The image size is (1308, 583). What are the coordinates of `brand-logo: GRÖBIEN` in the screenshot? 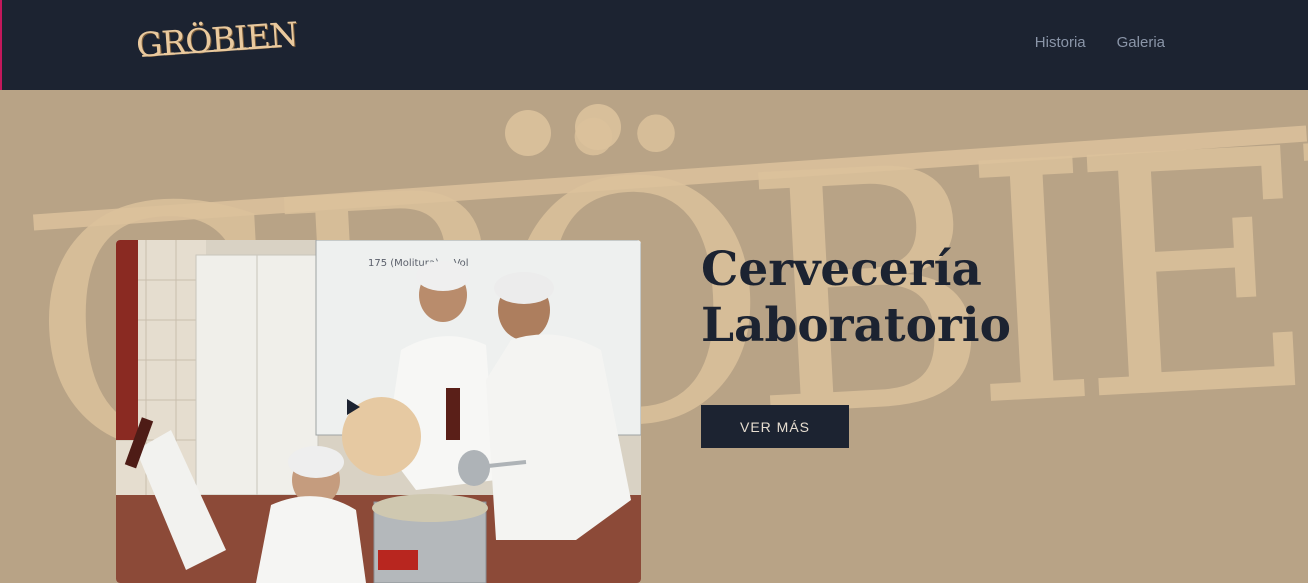 It's located at (217, 43).